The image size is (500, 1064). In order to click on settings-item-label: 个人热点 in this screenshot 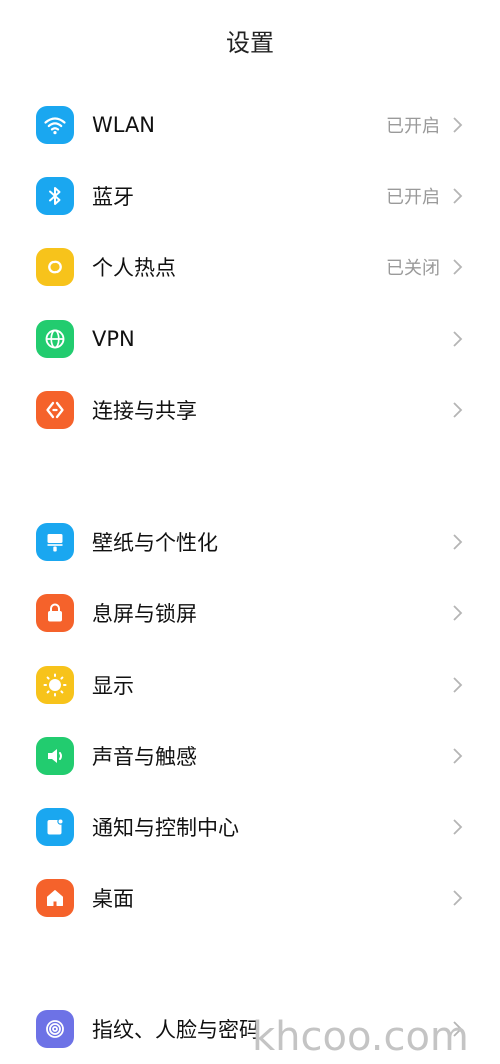, I will do `click(134, 267)`.